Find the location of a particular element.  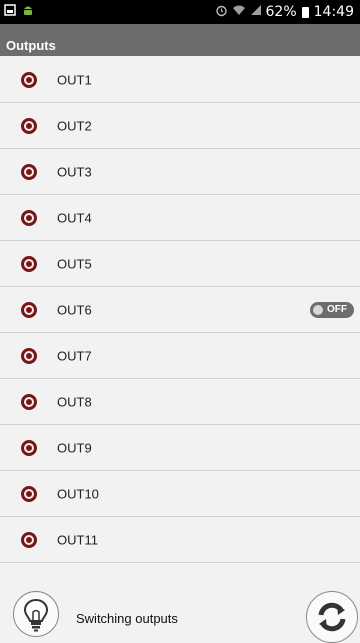

output-row-8: OUT8 is located at coordinates (180, 402).